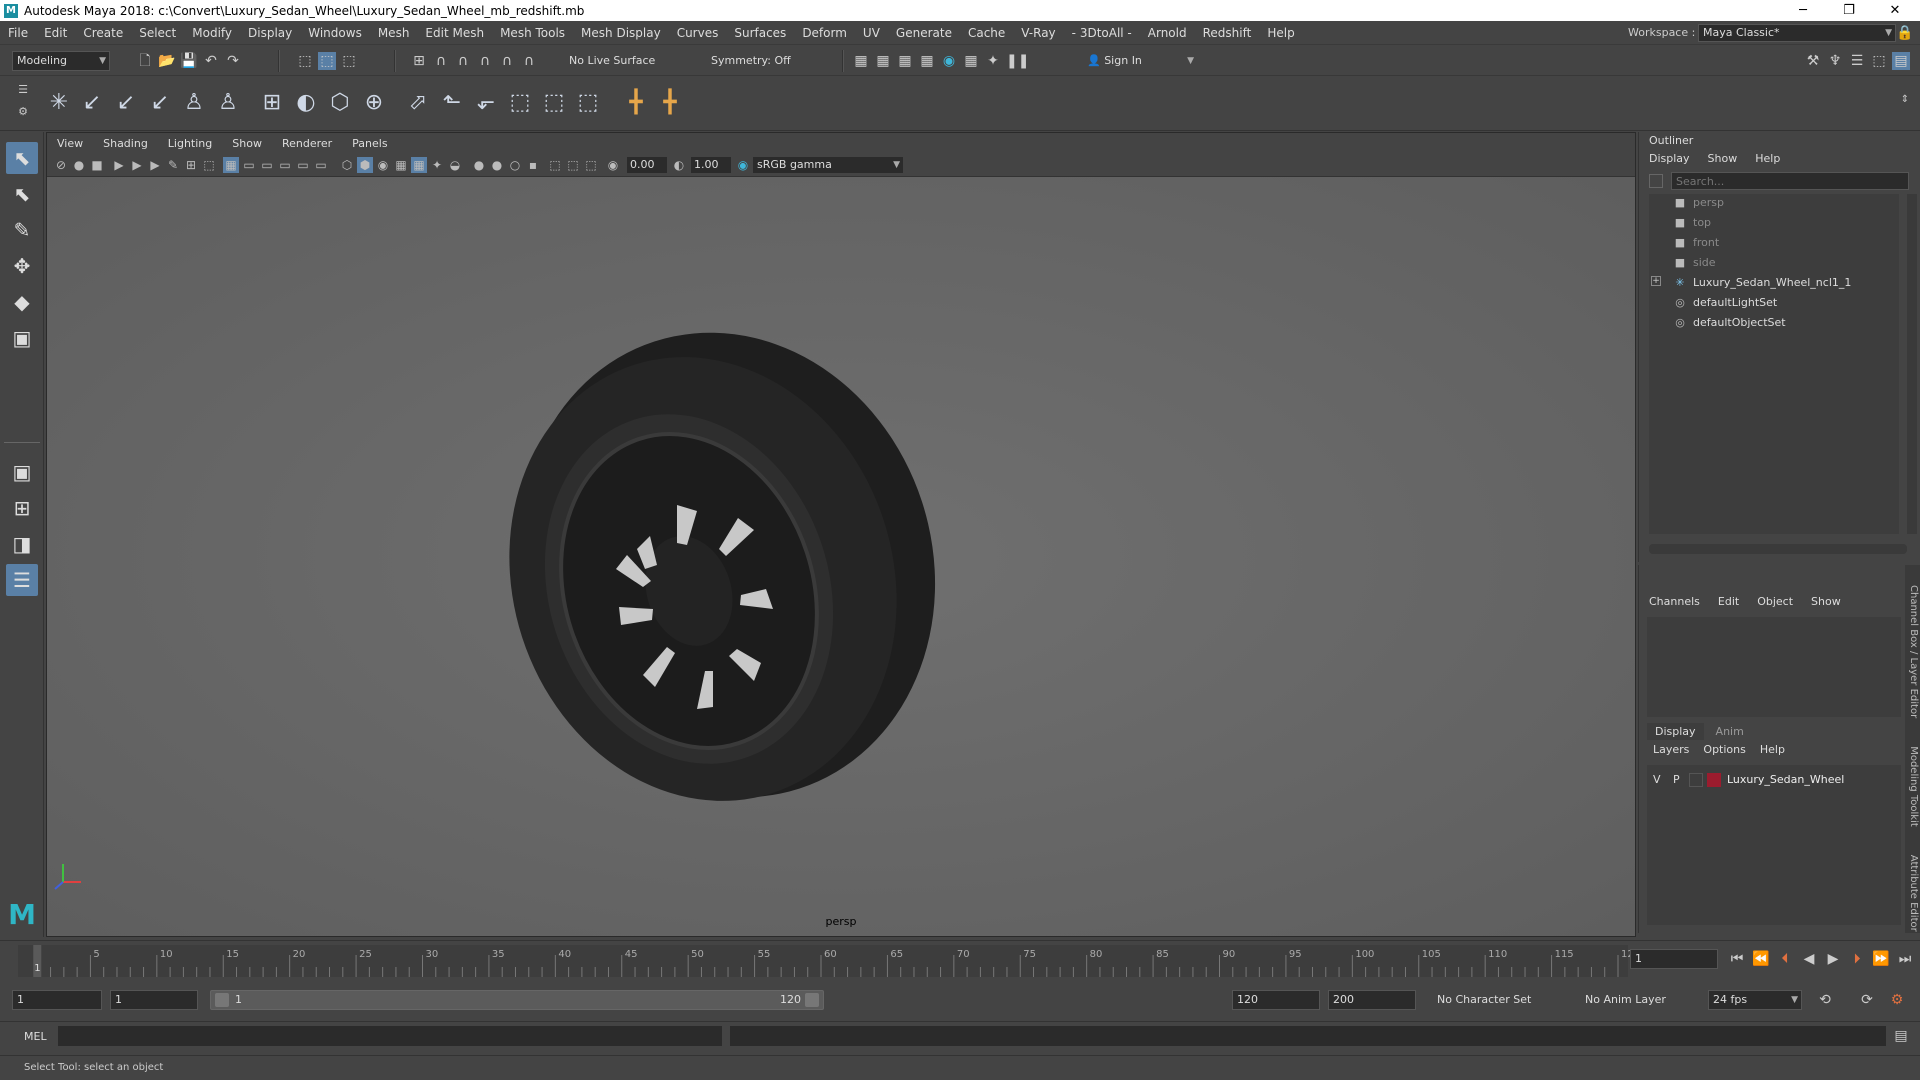  I want to click on resolution-gate-icon: ▭, so click(249, 165).